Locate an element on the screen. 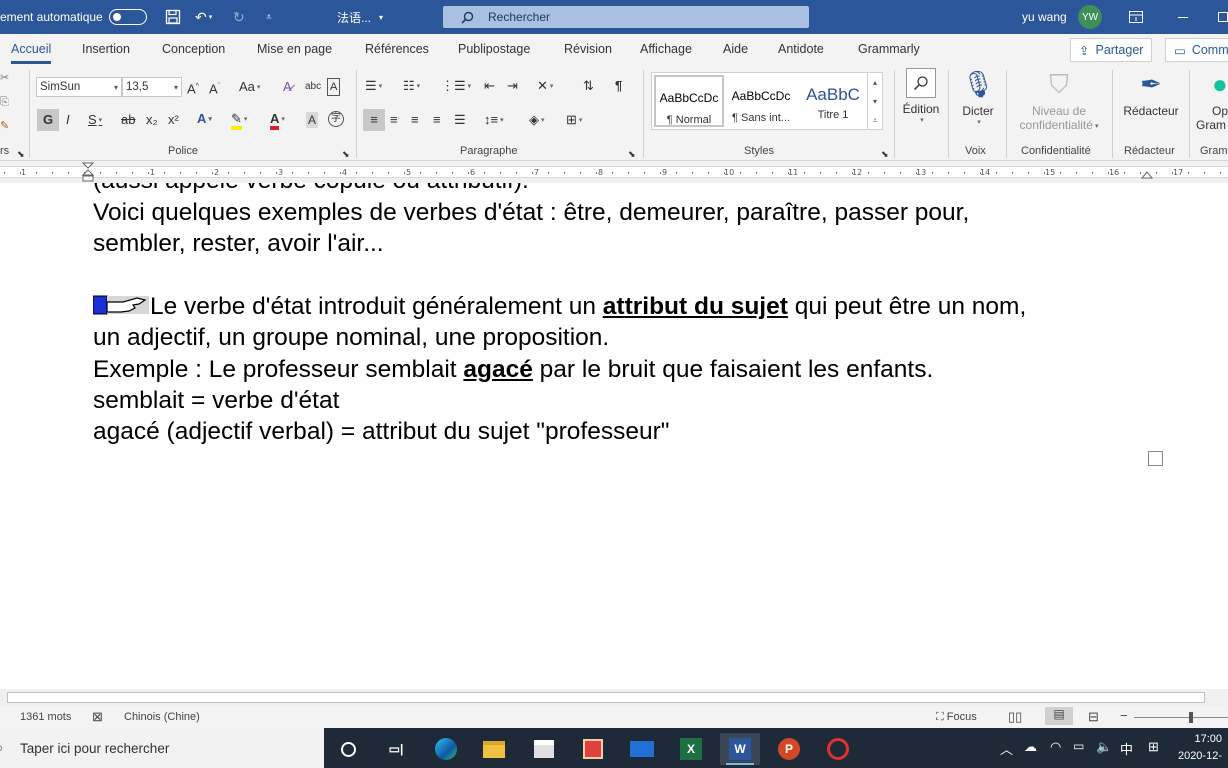  print-layout-icon: ▤ is located at coordinates (1059, 716).